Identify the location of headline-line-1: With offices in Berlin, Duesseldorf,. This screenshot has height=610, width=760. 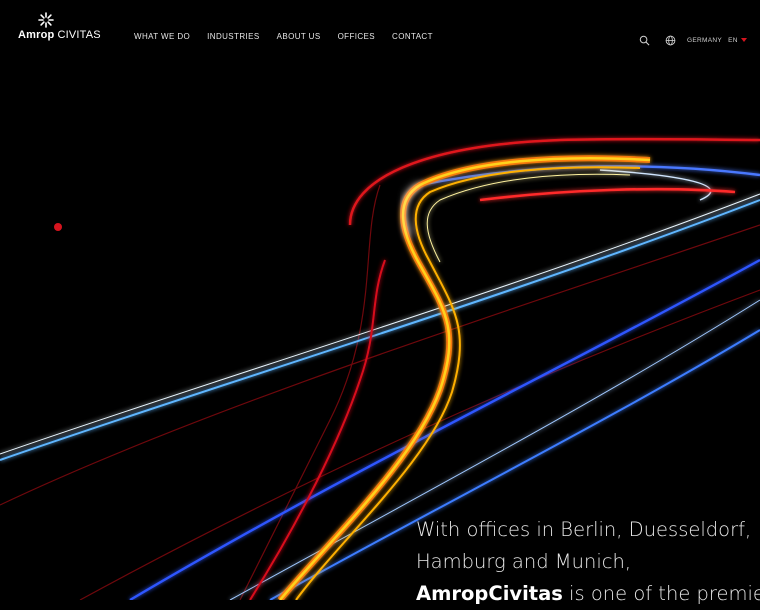
(584, 529).